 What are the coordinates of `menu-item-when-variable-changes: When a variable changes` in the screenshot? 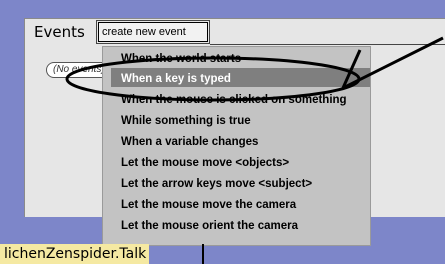 It's located at (243, 142).